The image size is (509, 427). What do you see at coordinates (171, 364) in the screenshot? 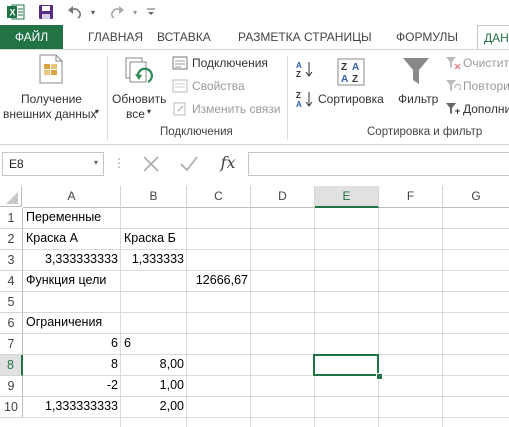
I see `cell-value: 8,00` at bounding box center [171, 364].